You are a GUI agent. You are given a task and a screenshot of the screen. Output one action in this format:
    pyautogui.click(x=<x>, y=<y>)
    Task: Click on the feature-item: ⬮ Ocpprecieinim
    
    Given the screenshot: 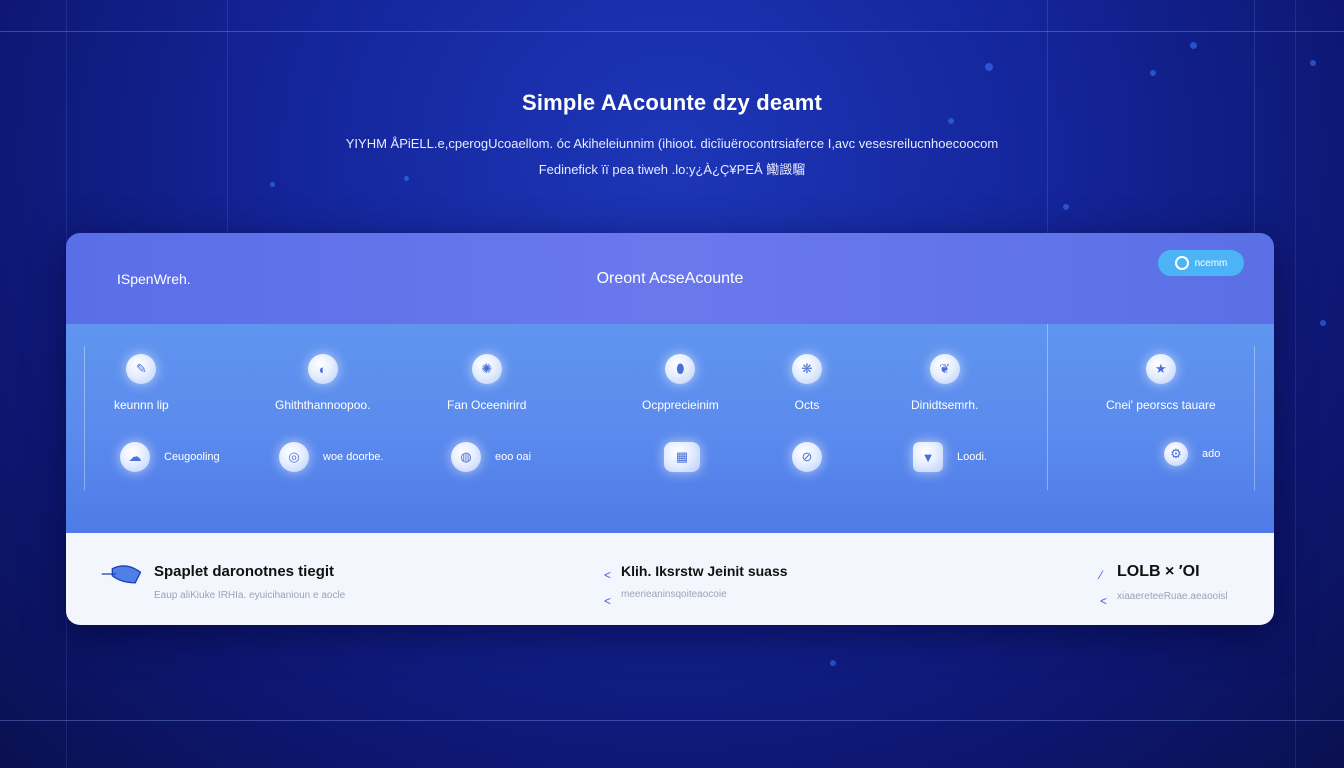 What is the action you would take?
    pyautogui.click(x=680, y=383)
    